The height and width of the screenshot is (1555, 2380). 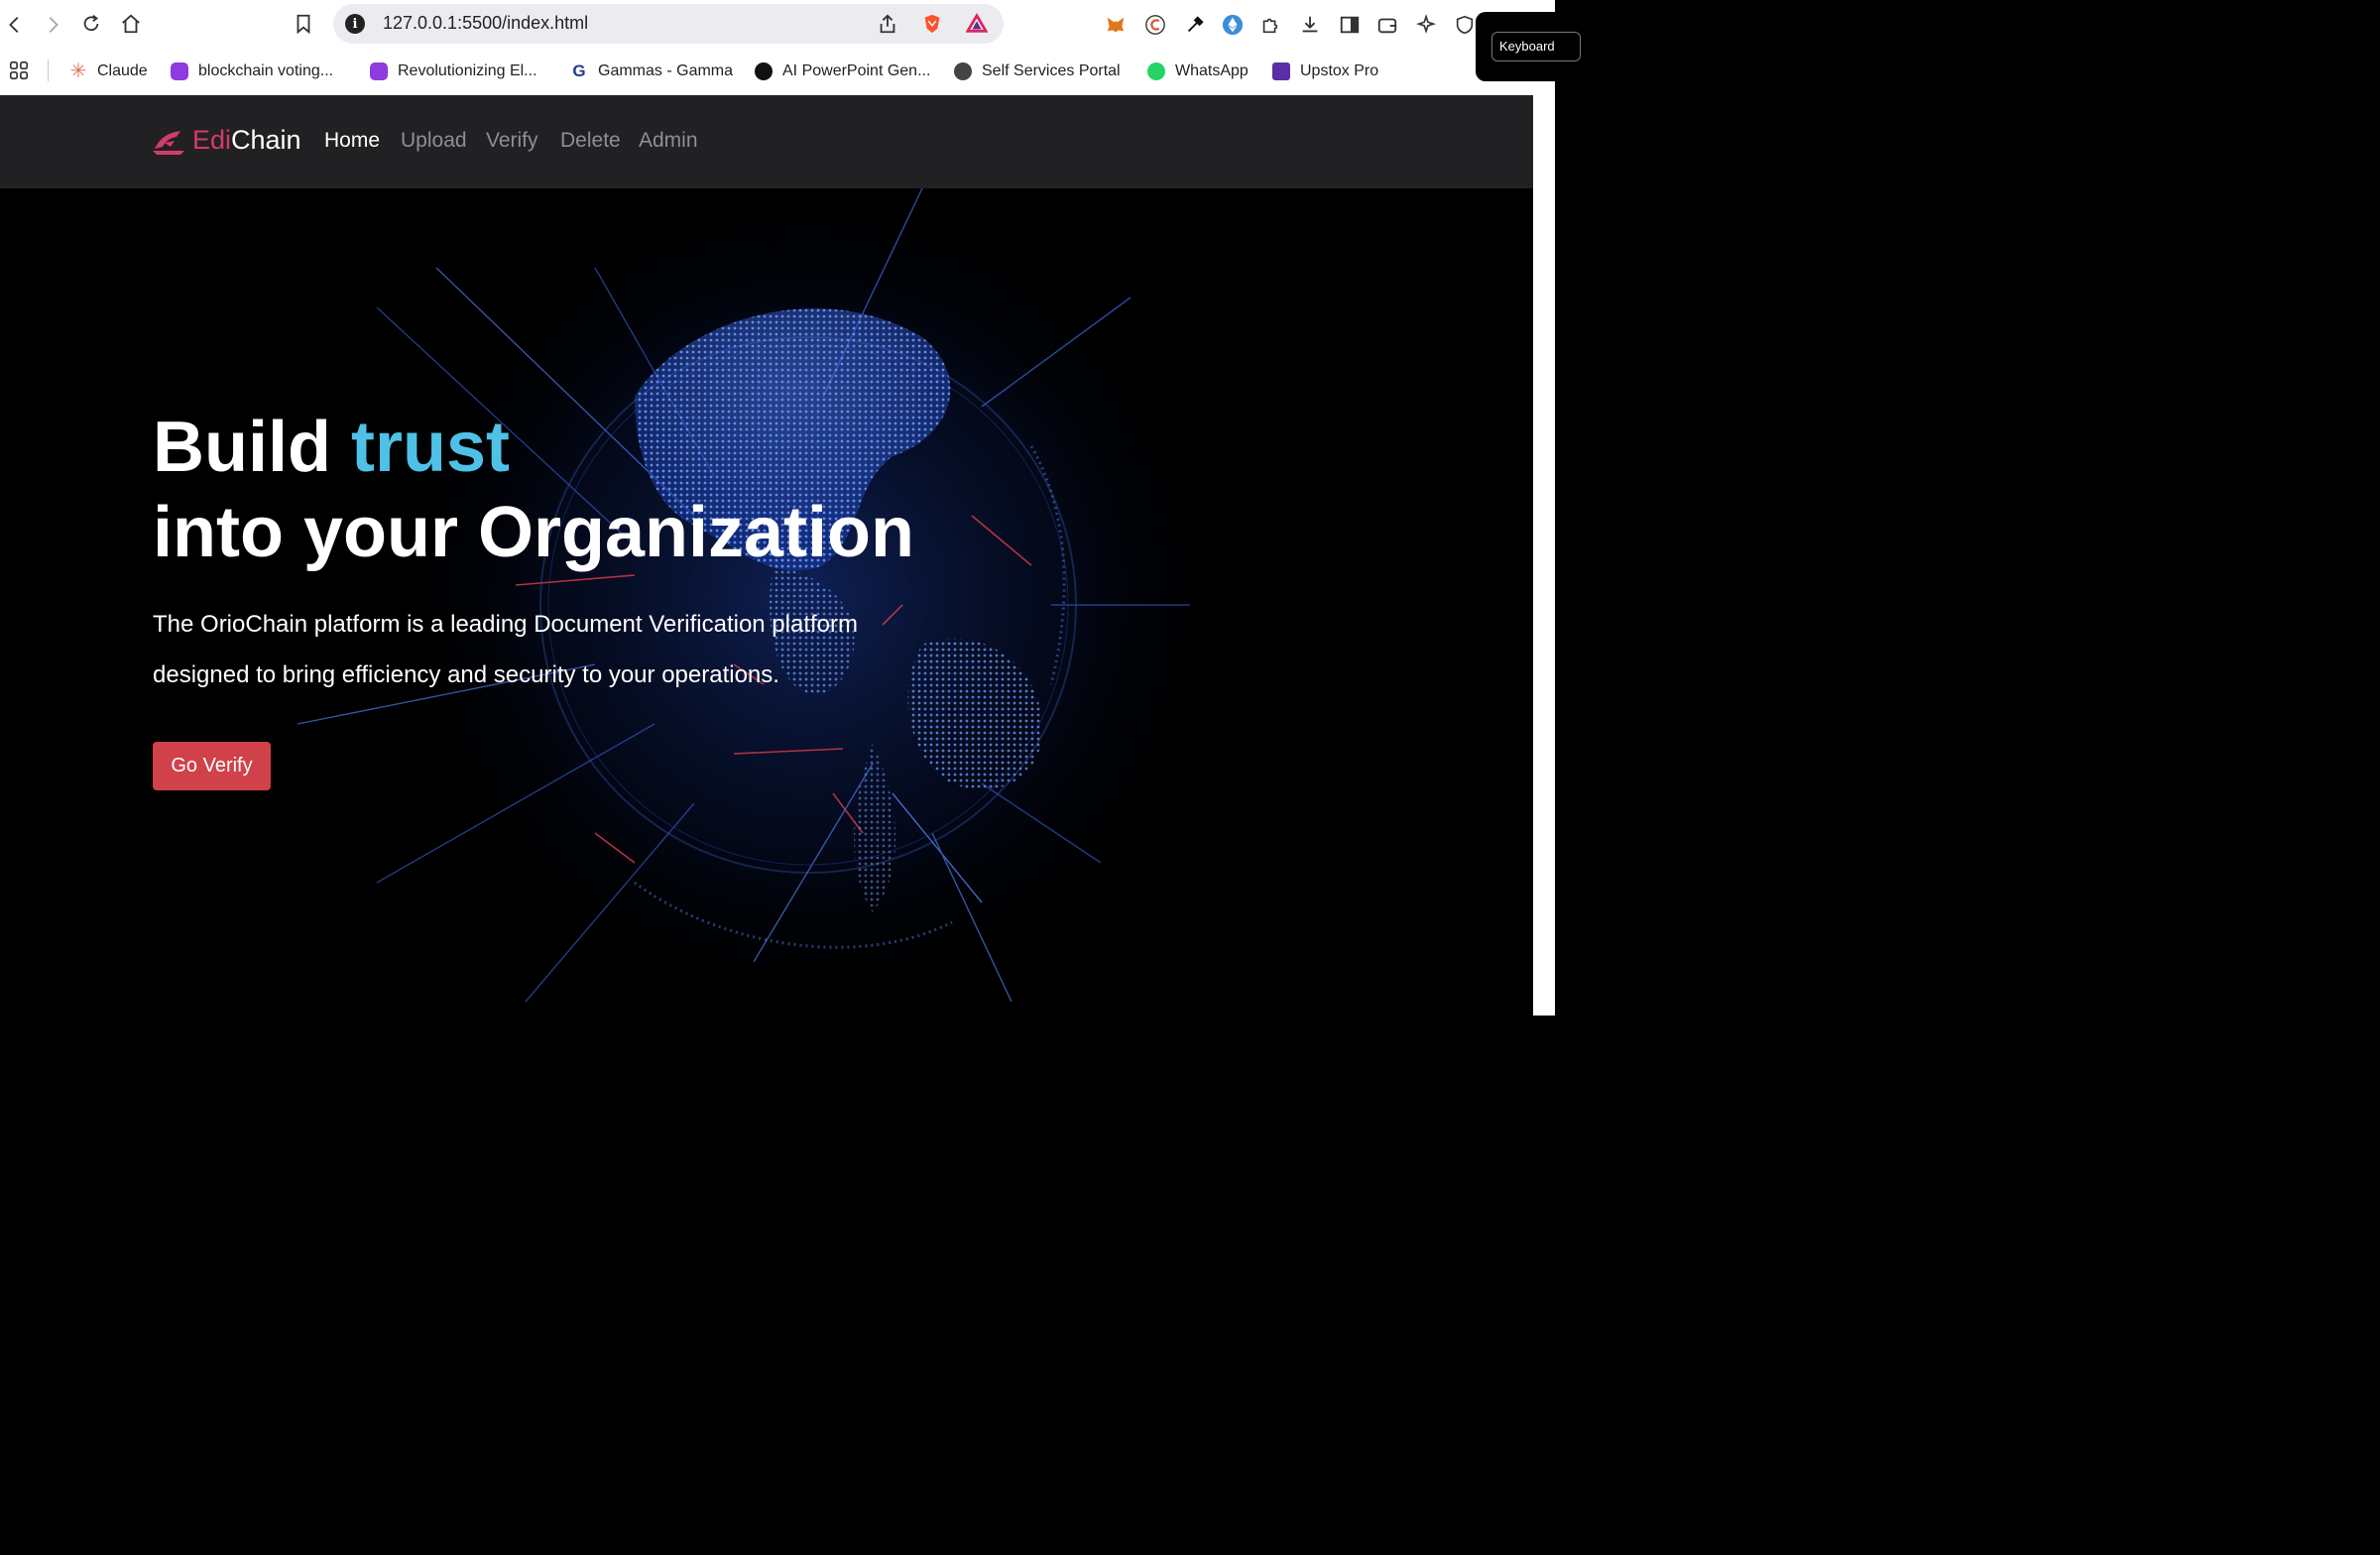 I want to click on bookmark-icon, so click(x=303, y=24).